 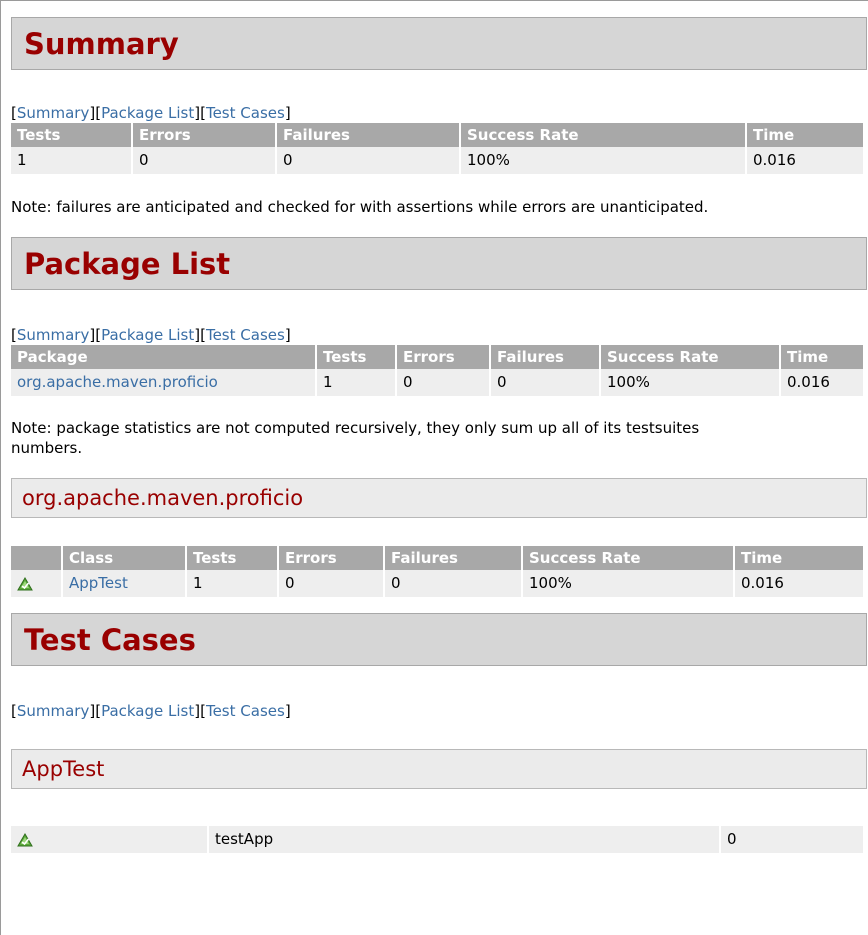 What do you see at coordinates (163, 357) in the screenshot?
I see `col-package: Package` at bounding box center [163, 357].